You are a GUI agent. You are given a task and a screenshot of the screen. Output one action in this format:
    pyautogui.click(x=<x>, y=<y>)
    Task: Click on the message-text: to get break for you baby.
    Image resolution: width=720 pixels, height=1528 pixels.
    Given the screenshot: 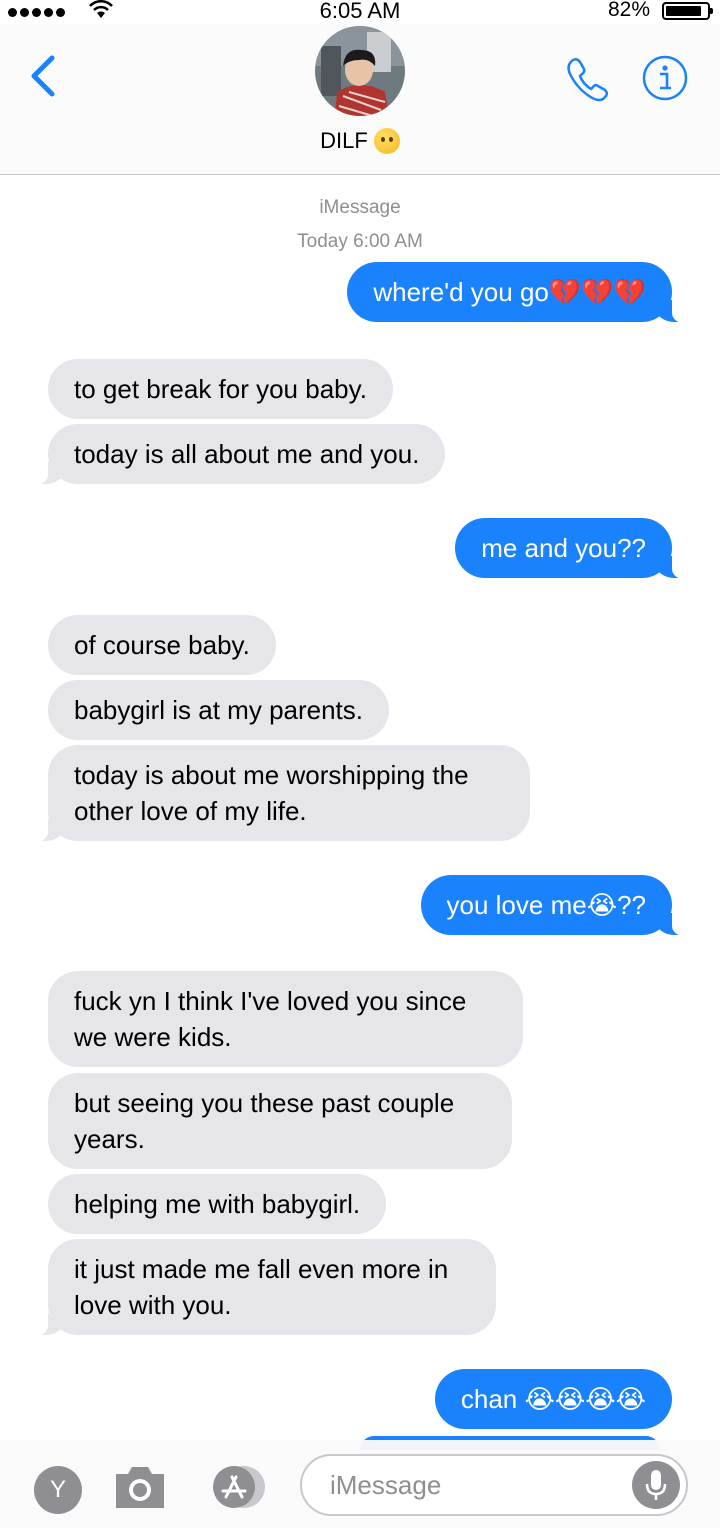 What is the action you would take?
    pyautogui.click(x=220, y=389)
    